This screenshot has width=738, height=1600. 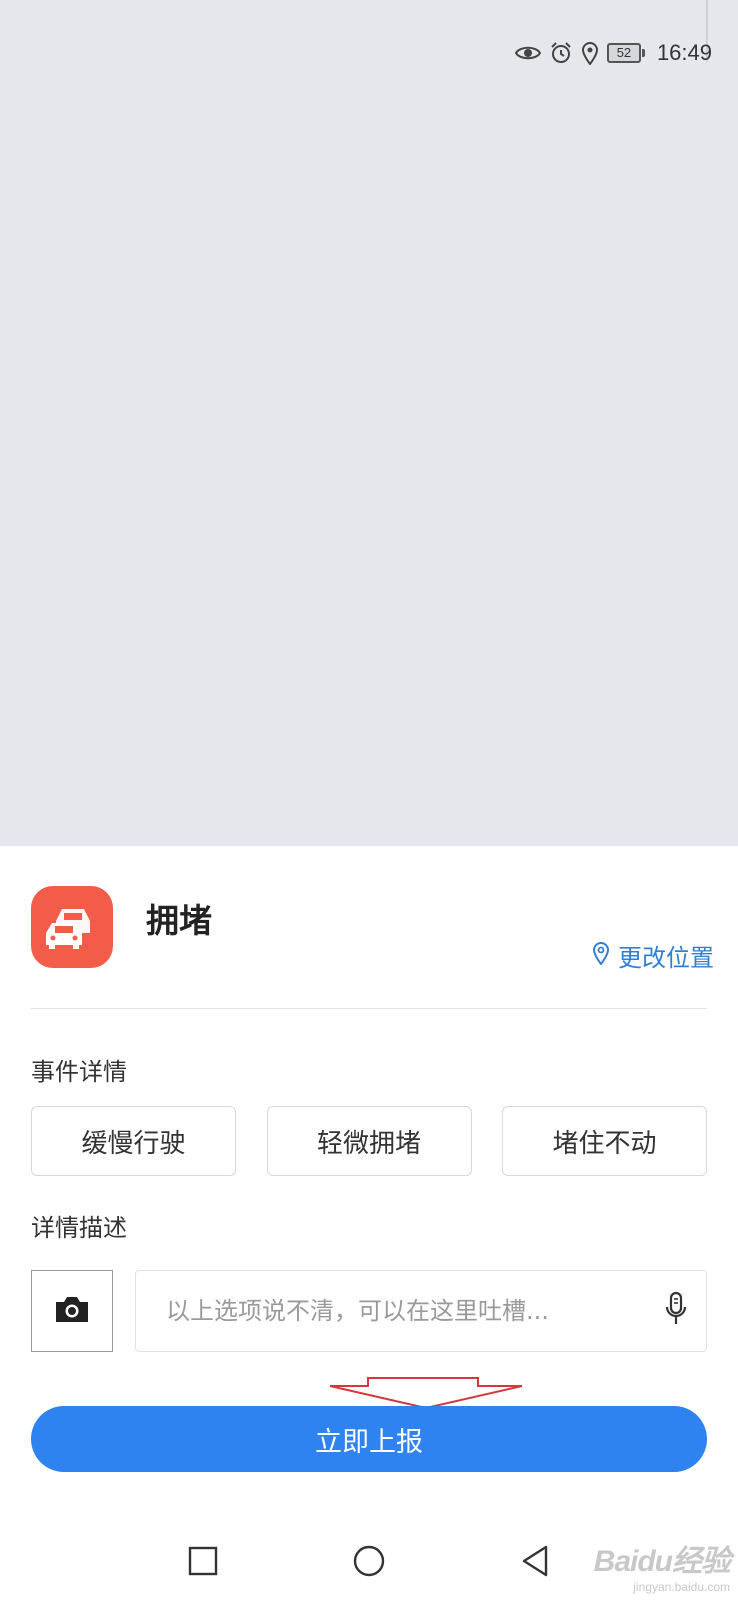 I want to click on back-triangle-icon, so click(x=535, y=1563).